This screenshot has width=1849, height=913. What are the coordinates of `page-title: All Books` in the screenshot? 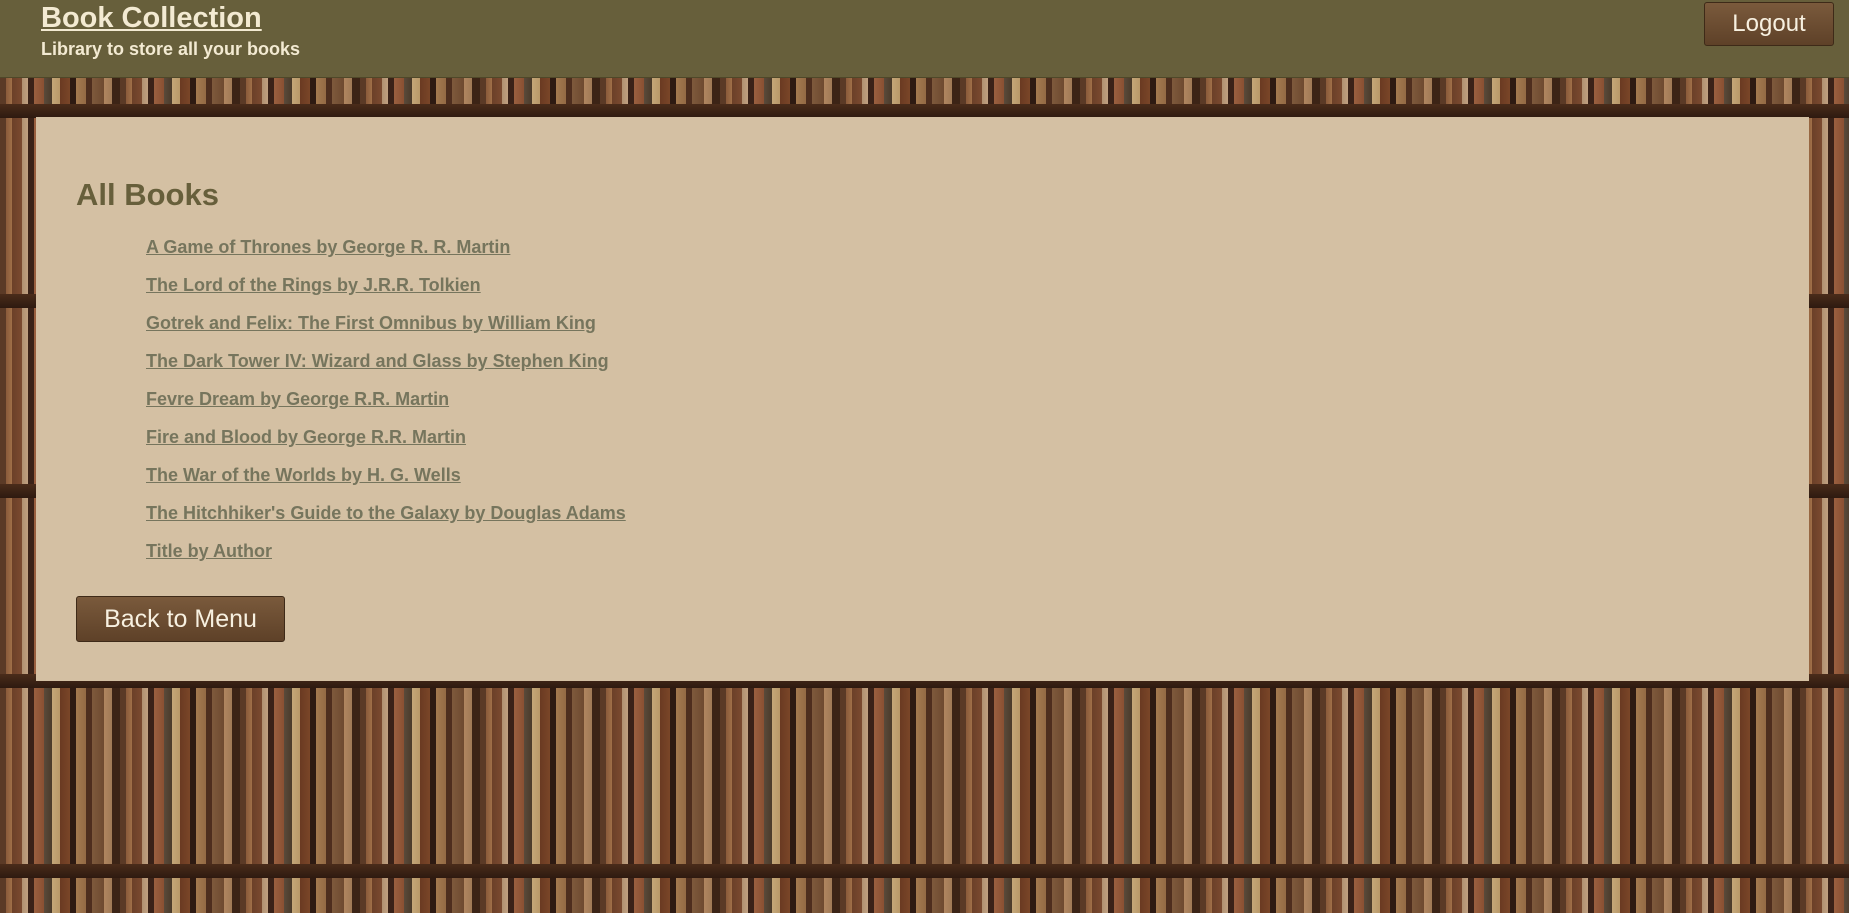 It's located at (147, 194).